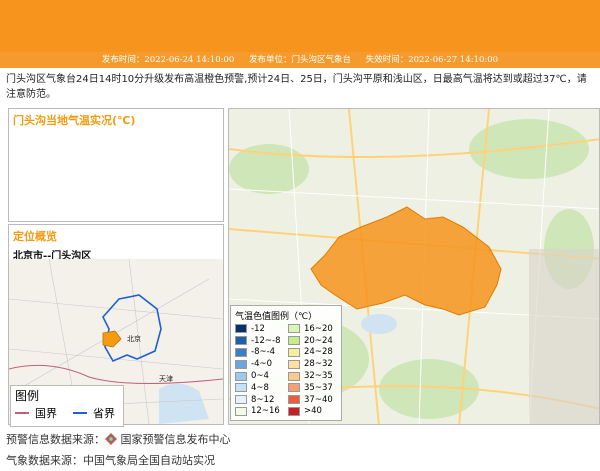 The width and height of the screenshot is (600, 471). I want to click on legend-item: -12, so click(259, 329).